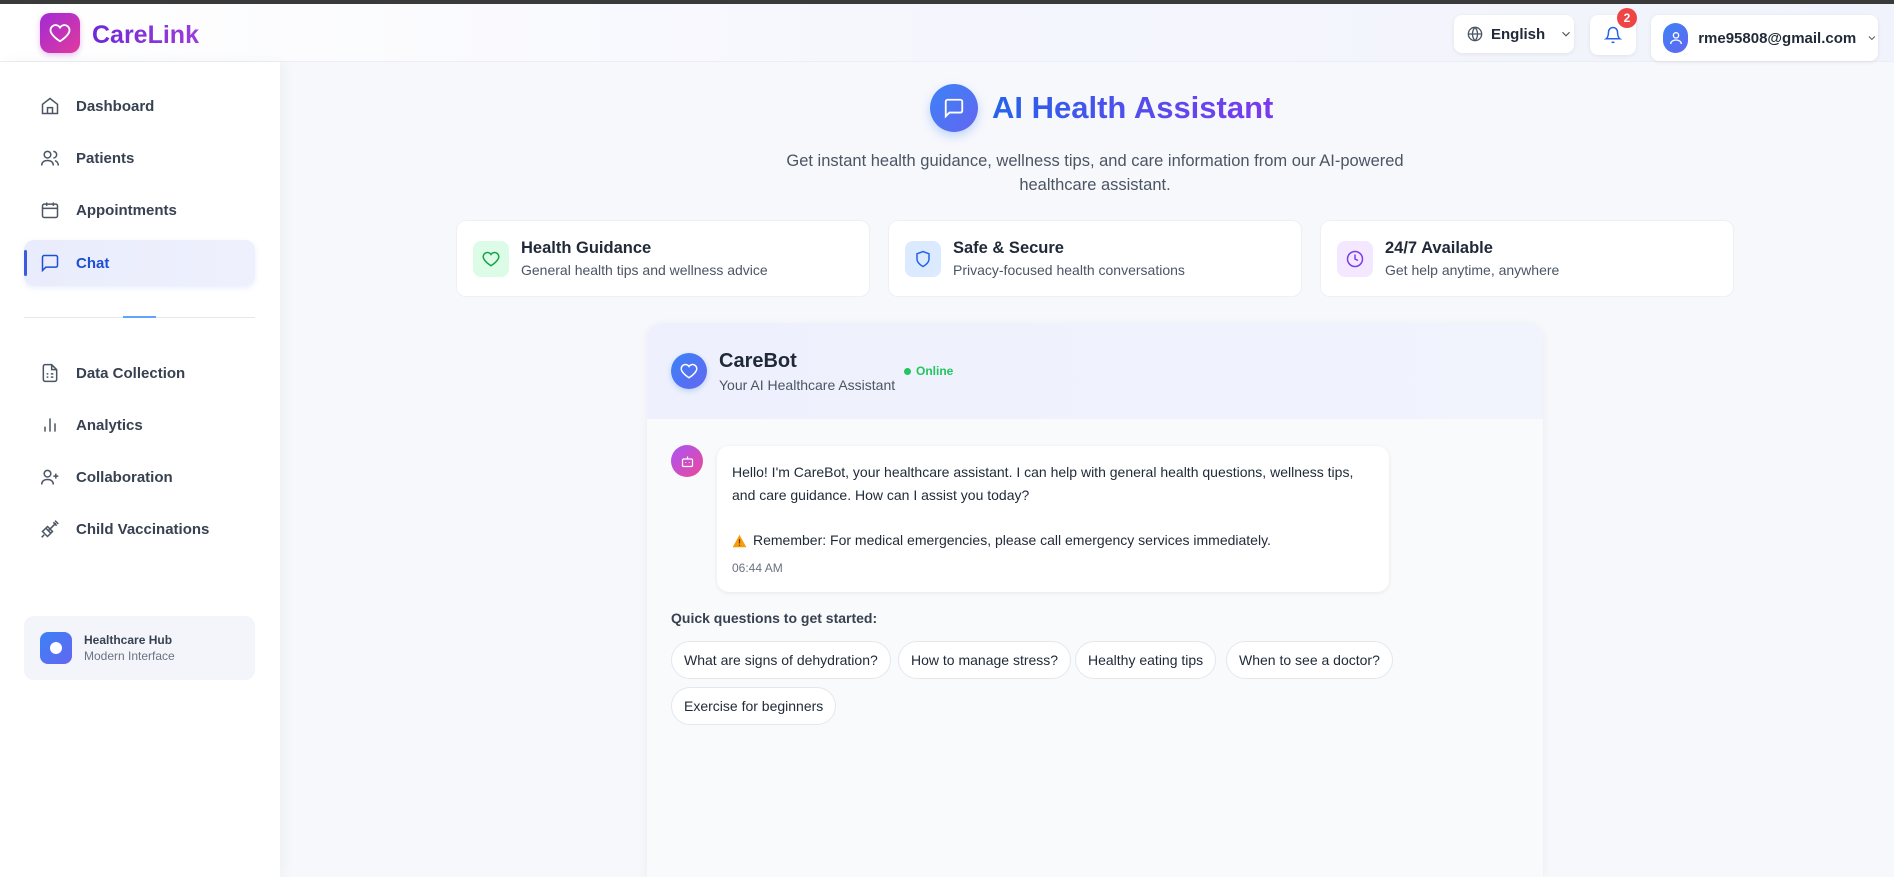 This screenshot has height=877, width=1894. Describe the element at coordinates (50, 373) in the screenshot. I see `document-icon` at that location.